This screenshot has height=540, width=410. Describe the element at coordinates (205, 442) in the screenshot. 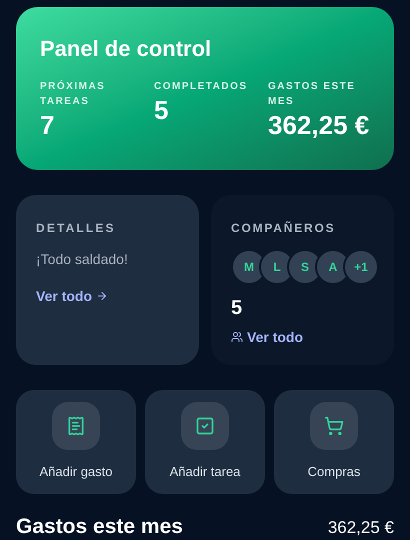

I see `quick-action-button: Añadir tarea` at that location.